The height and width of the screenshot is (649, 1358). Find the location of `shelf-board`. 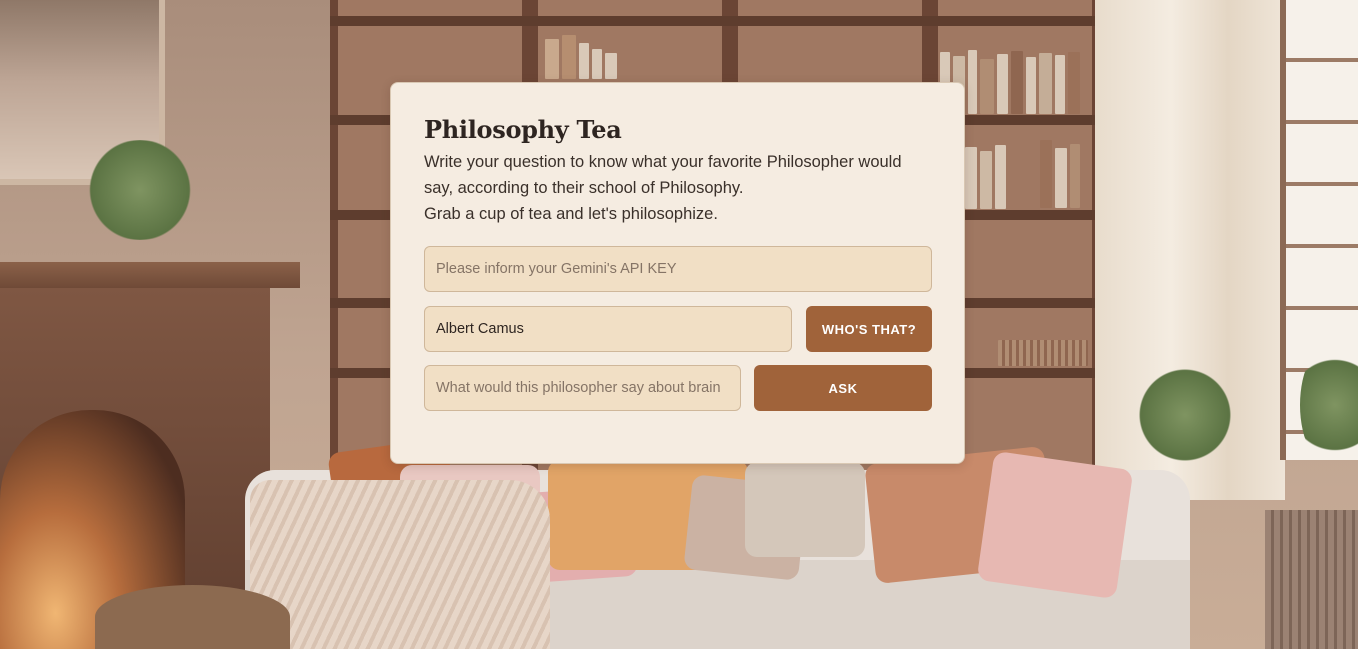

shelf-board is located at coordinates (715, 21).